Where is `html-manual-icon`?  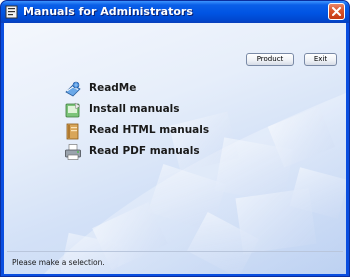
html-manual-icon is located at coordinates (72, 131).